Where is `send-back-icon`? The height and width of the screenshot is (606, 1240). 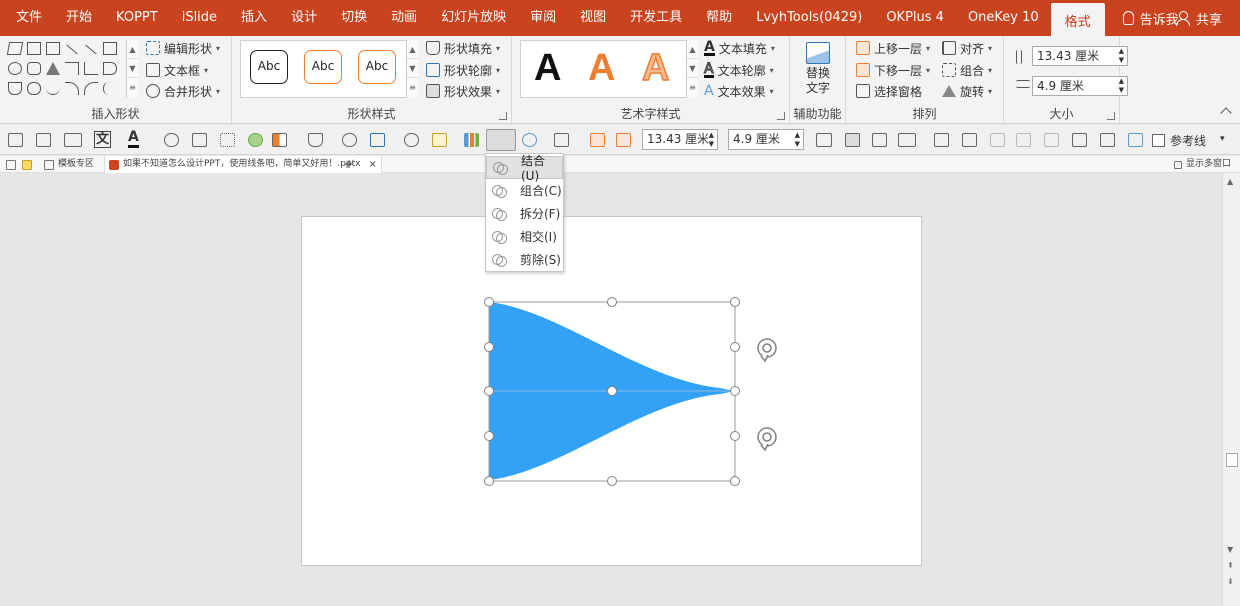 send-back-icon is located at coordinates (623, 140).